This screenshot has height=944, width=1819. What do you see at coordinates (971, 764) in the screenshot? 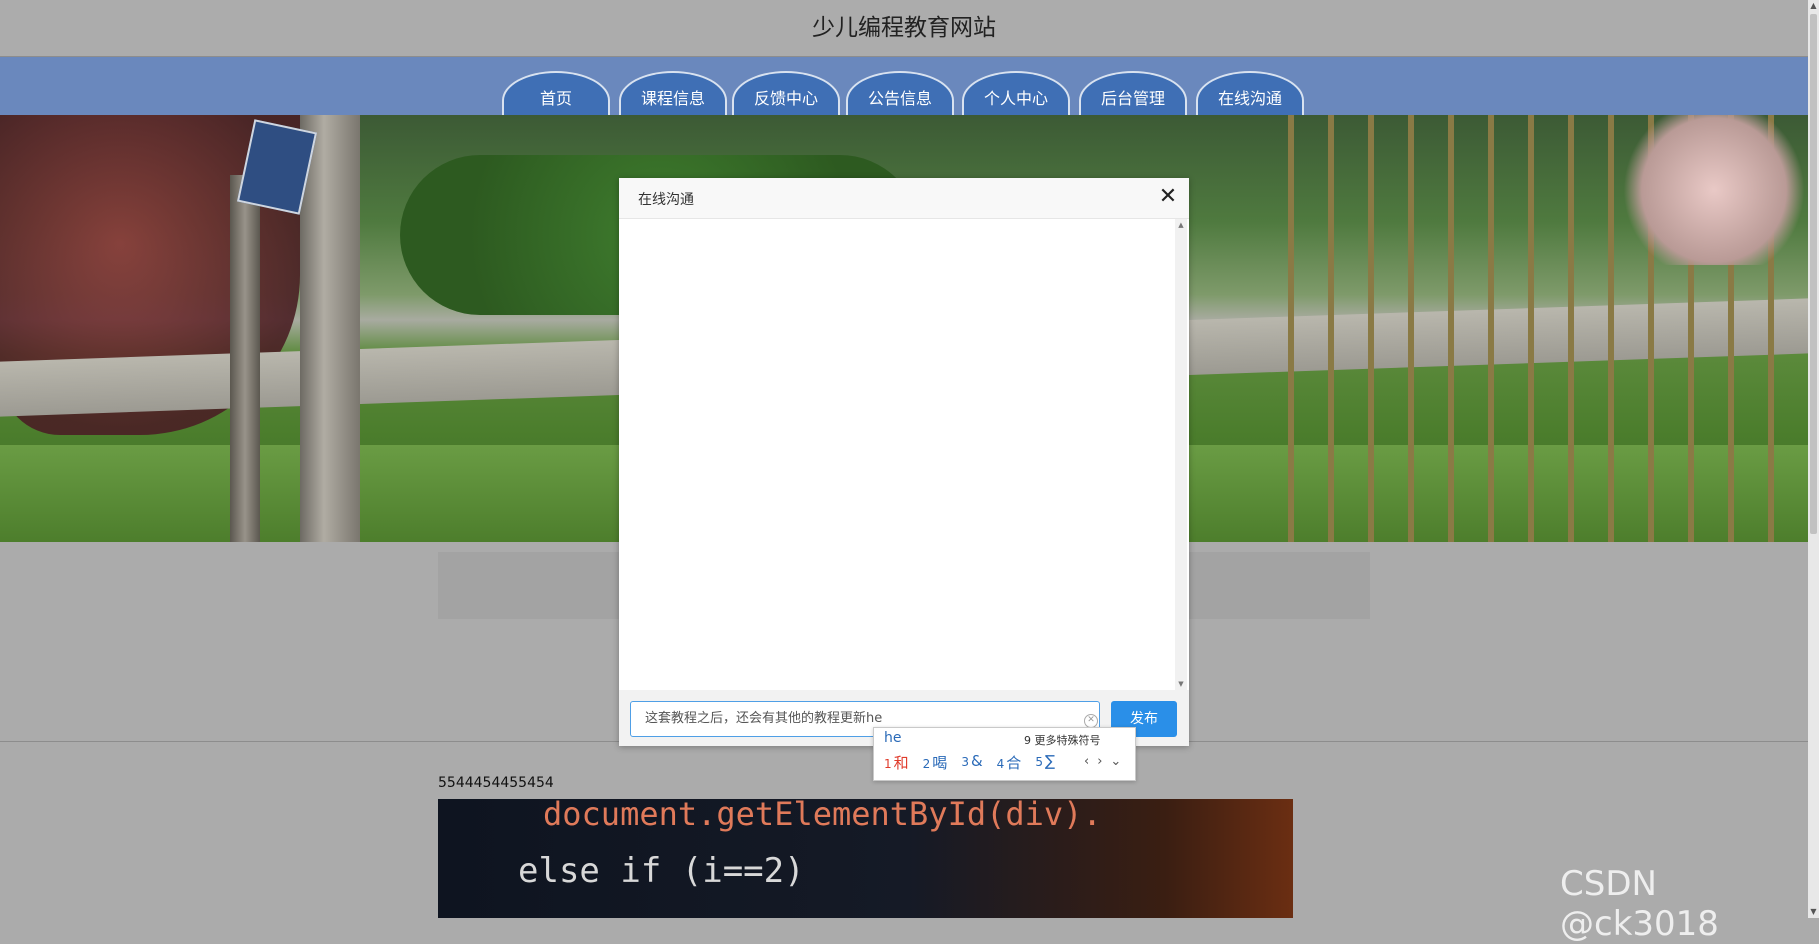
I see `ime-candidate: 3 &` at bounding box center [971, 764].